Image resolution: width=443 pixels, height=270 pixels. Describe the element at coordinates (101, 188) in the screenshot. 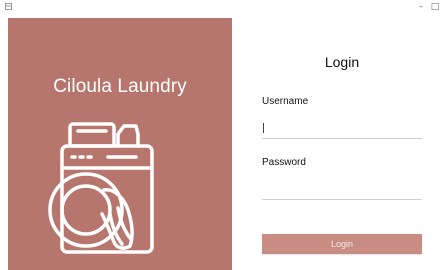

I see `washing-machine-icon` at that location.